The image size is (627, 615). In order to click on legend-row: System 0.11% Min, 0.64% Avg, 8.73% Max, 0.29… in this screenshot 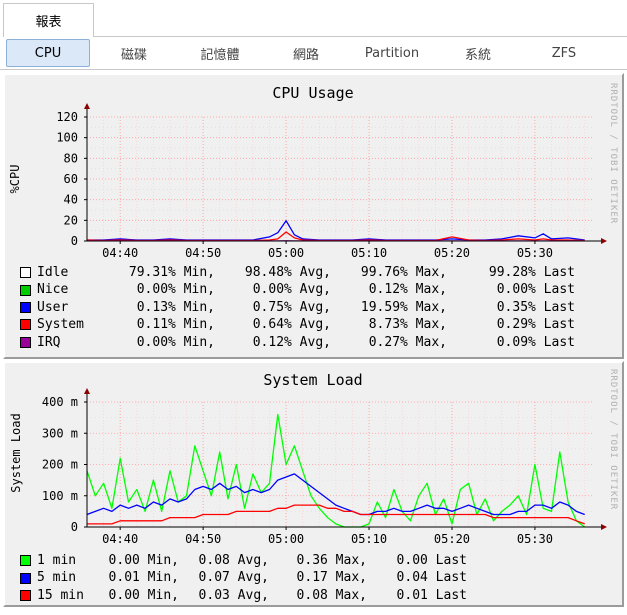, I will do `click(297, 324)`.